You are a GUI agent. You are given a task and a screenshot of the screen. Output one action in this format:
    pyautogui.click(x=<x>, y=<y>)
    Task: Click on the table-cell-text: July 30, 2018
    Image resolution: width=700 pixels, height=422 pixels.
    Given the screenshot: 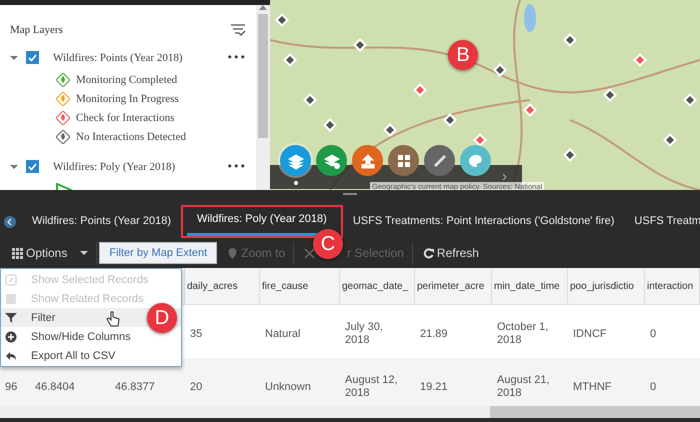 What is the action you would take?
    pyautogui.click(x=364, y=334)
    